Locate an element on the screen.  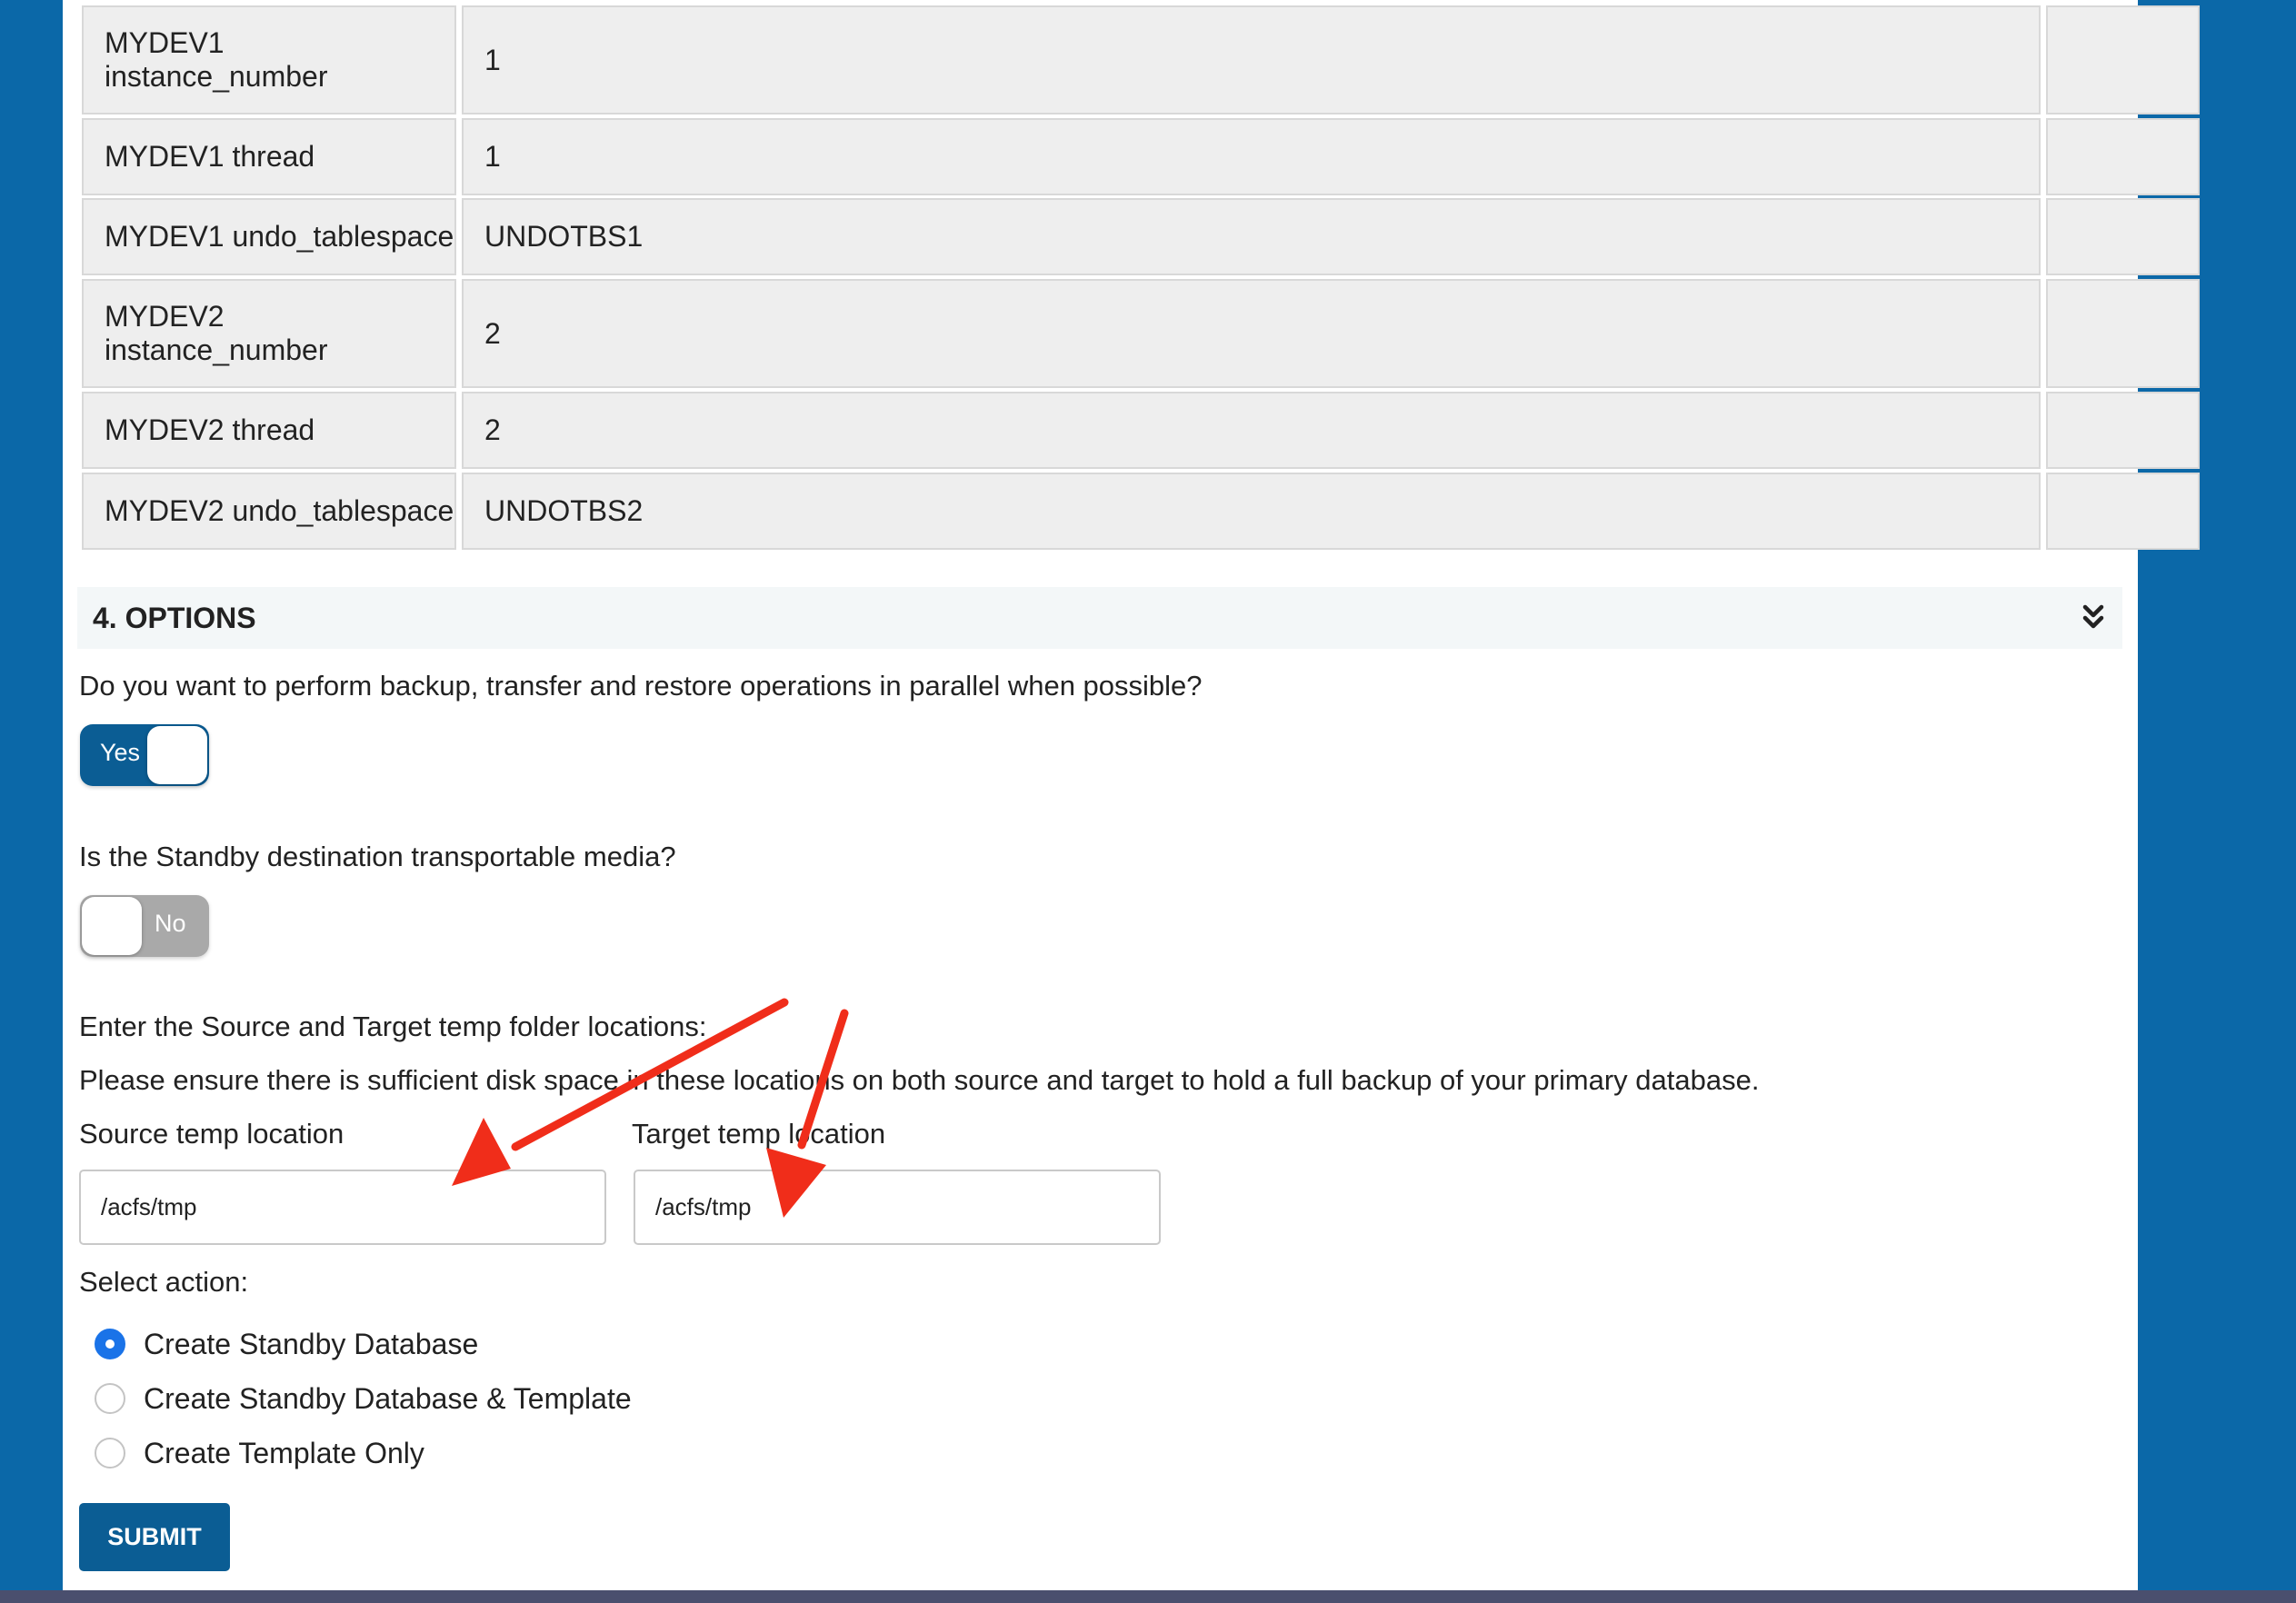
param-name-cell: MYDEV2 instance_number is located at coordinates (269, 333).